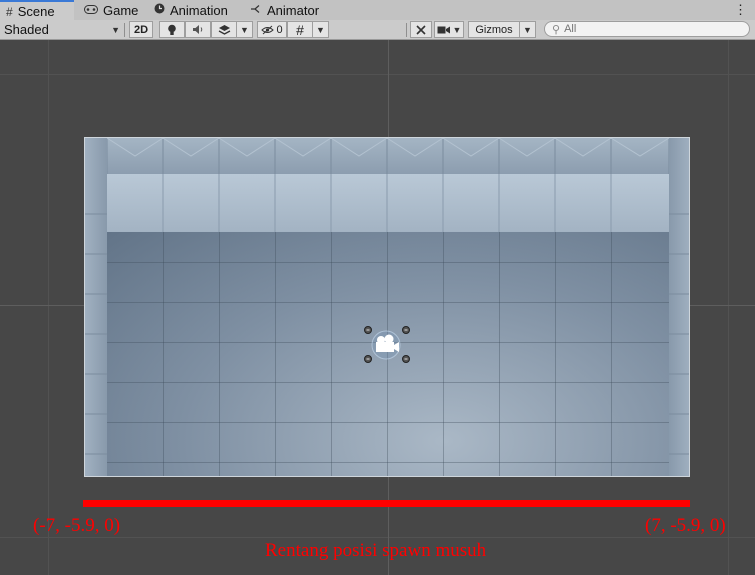 This screenshot has height=575, width=755. Describe the element at coordinates (685, 525) in the screenshot. I see `spawn-range-right-label: (7, -5.9, 0)` at that location.